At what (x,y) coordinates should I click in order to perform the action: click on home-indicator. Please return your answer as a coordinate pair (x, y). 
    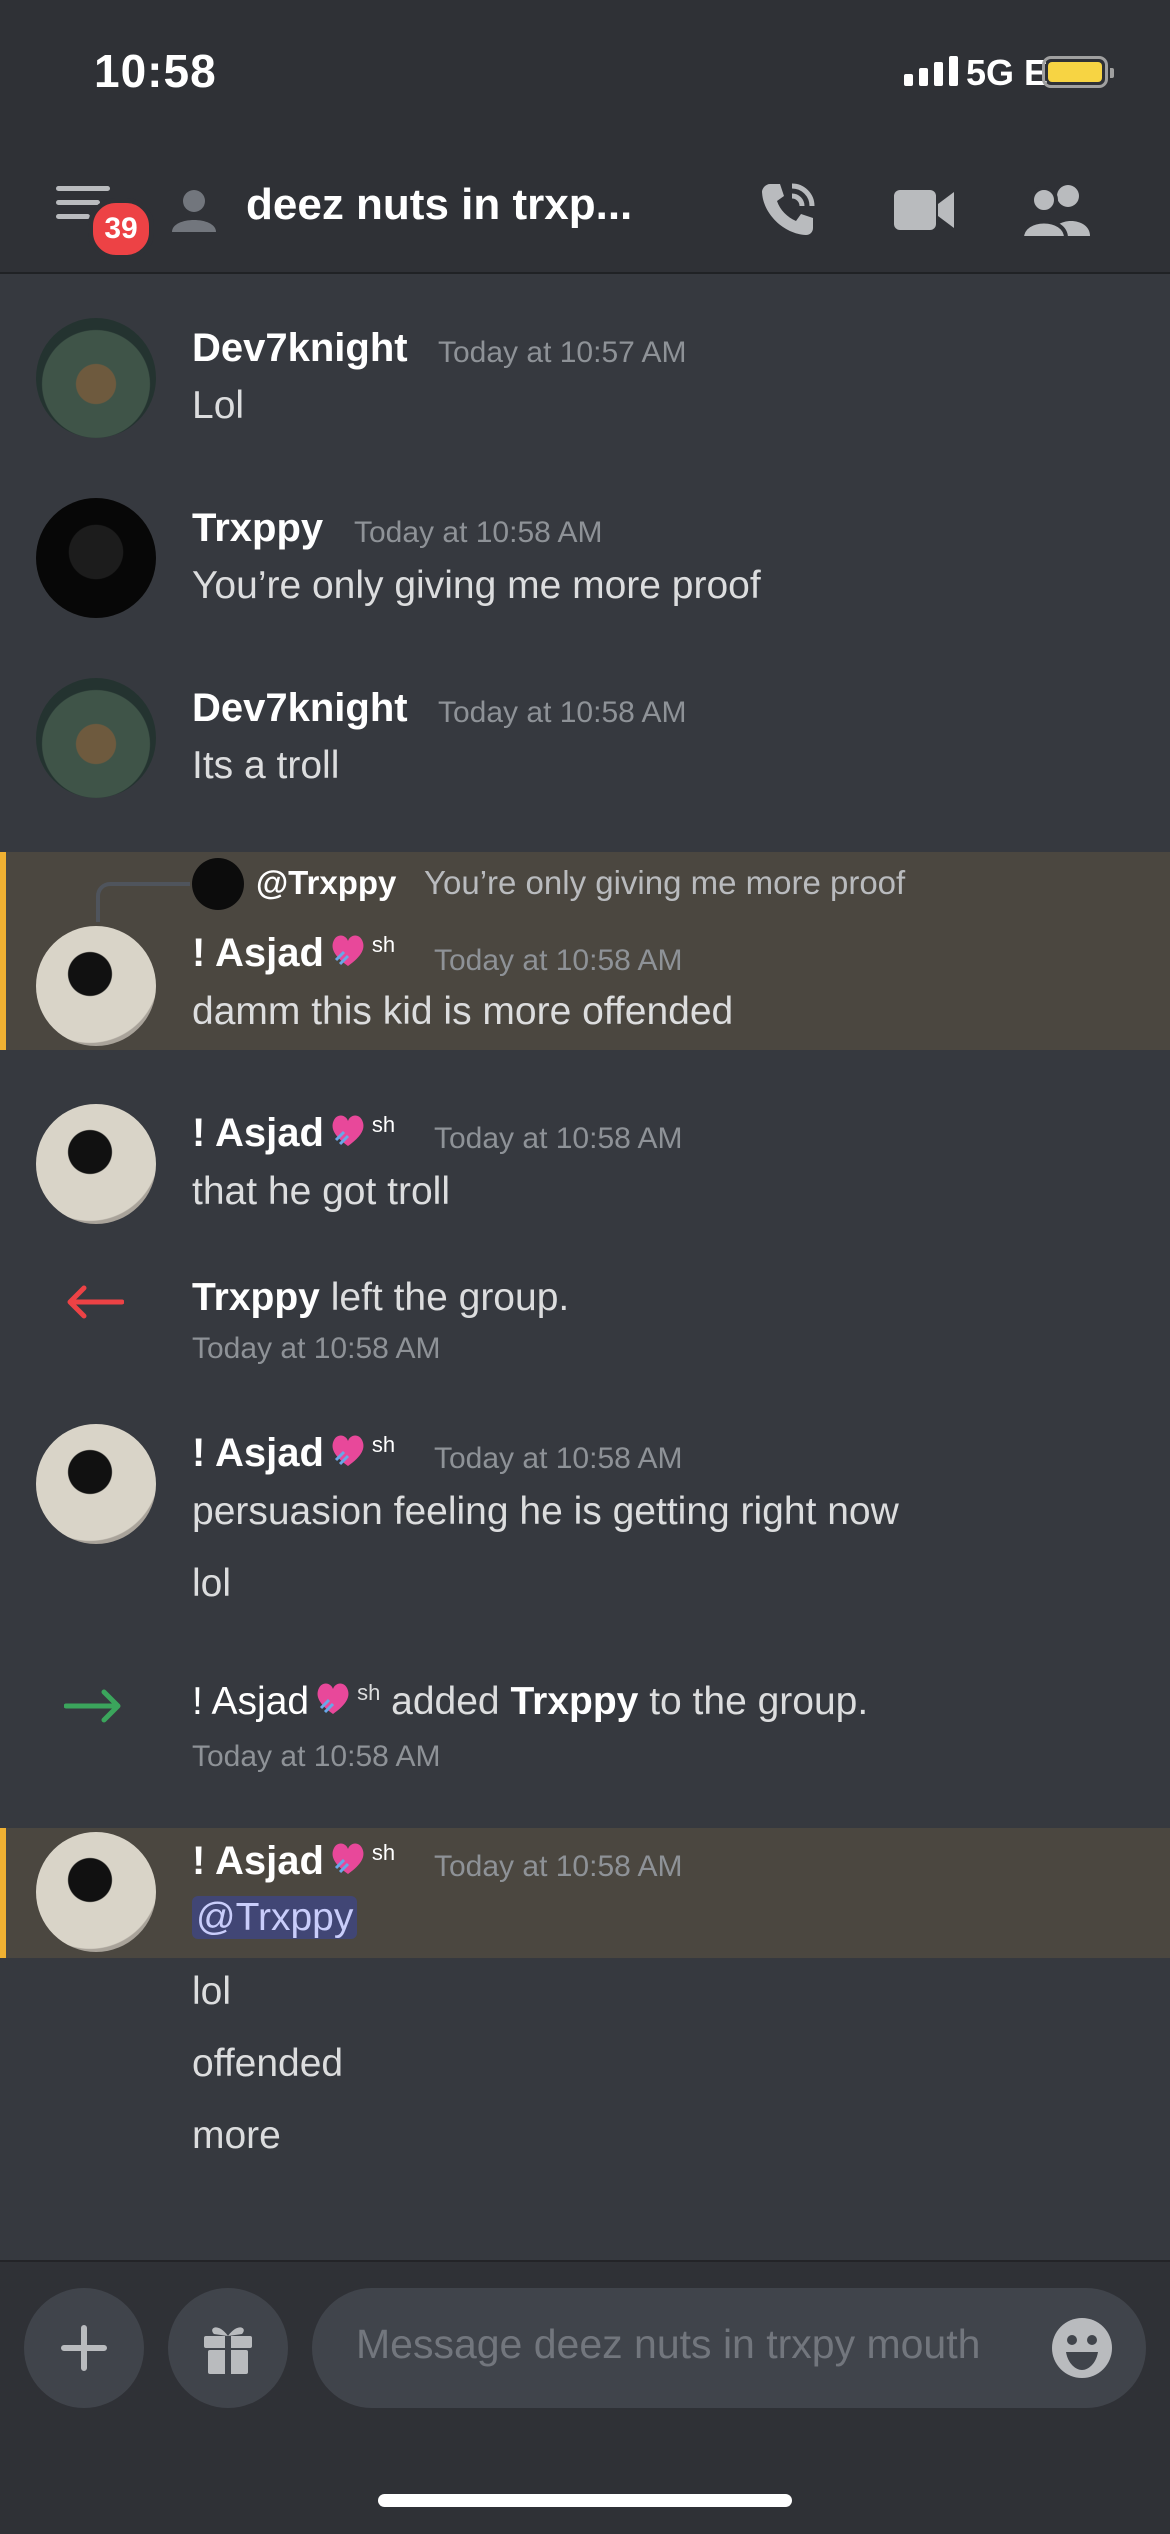
    Looking at the image, I should click on (585, 2500).